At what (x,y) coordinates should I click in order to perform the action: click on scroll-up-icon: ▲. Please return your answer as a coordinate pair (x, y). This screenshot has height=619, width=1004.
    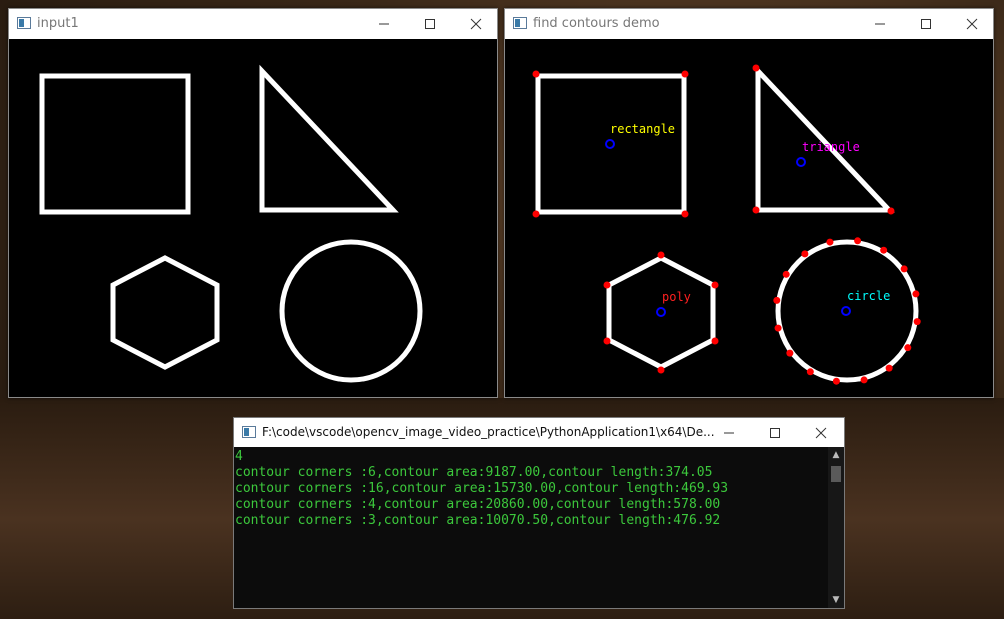
    Looking at the image, I should click on (836, 455).